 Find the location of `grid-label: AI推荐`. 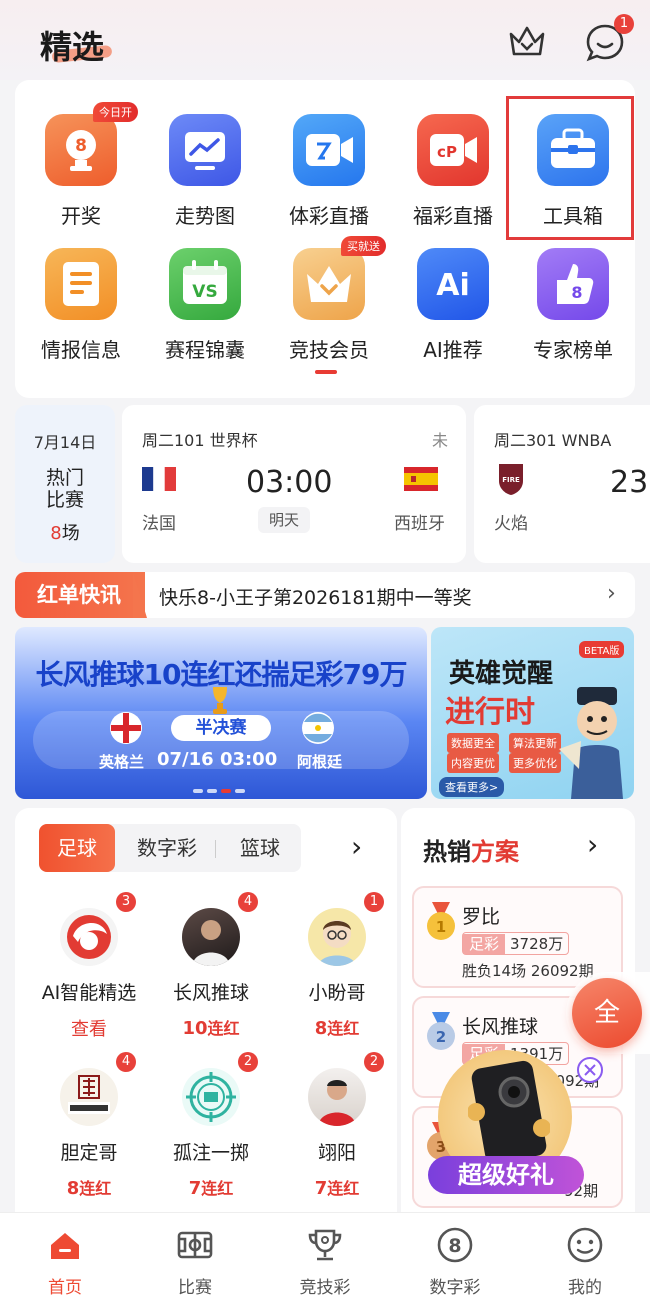

grid-label: AI推荐 is located at coordinates (453, 350).